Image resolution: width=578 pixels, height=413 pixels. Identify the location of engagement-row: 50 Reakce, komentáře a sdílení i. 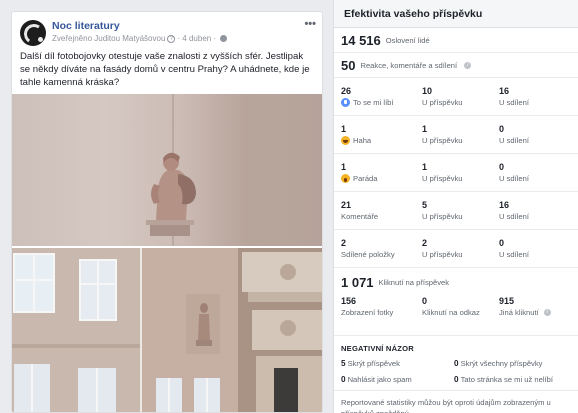
(456, 65).